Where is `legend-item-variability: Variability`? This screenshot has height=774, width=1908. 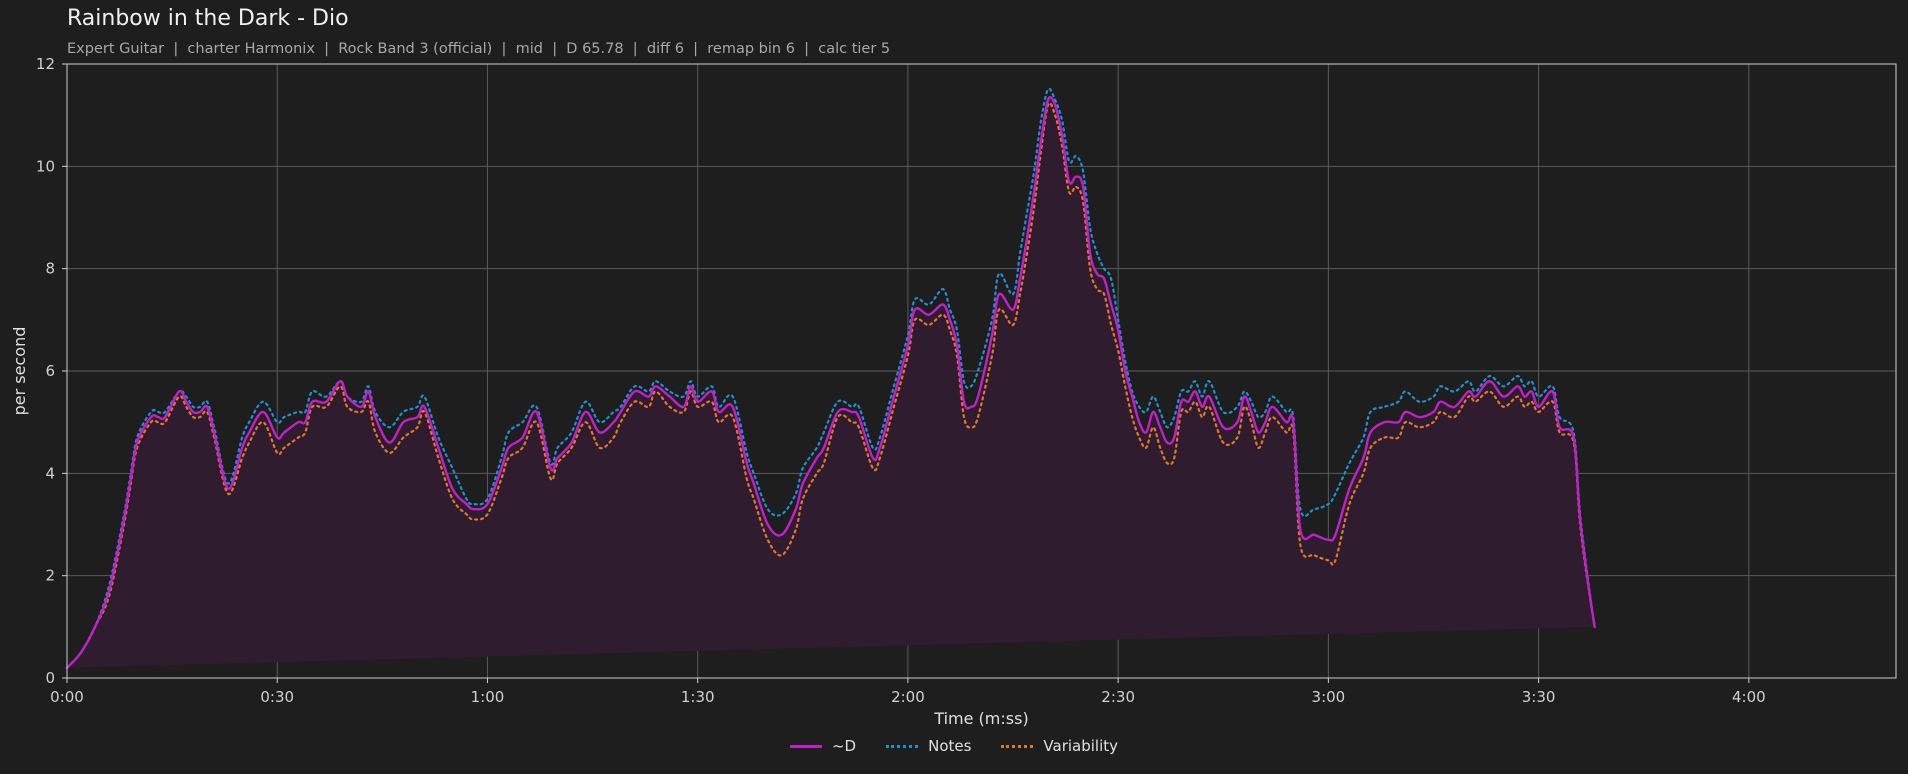 legend-item-variability: Variability is located at coordinates (1059, 746).